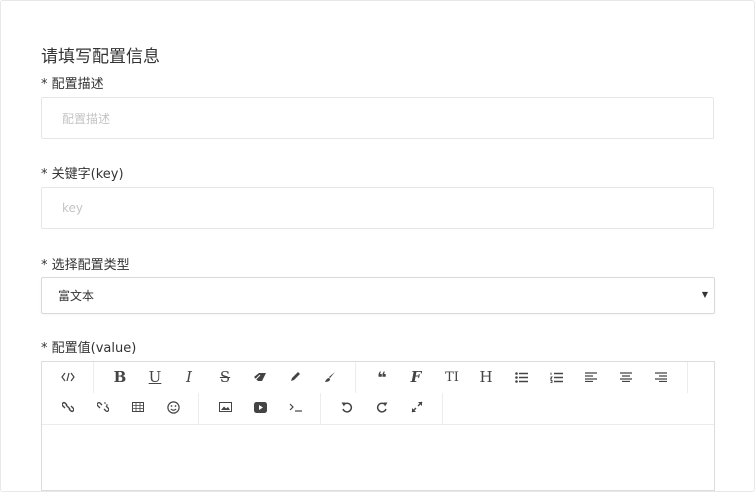  Describe the element at coordinates (347, 407) in the screenshot. I see `undo-icon` at that location.